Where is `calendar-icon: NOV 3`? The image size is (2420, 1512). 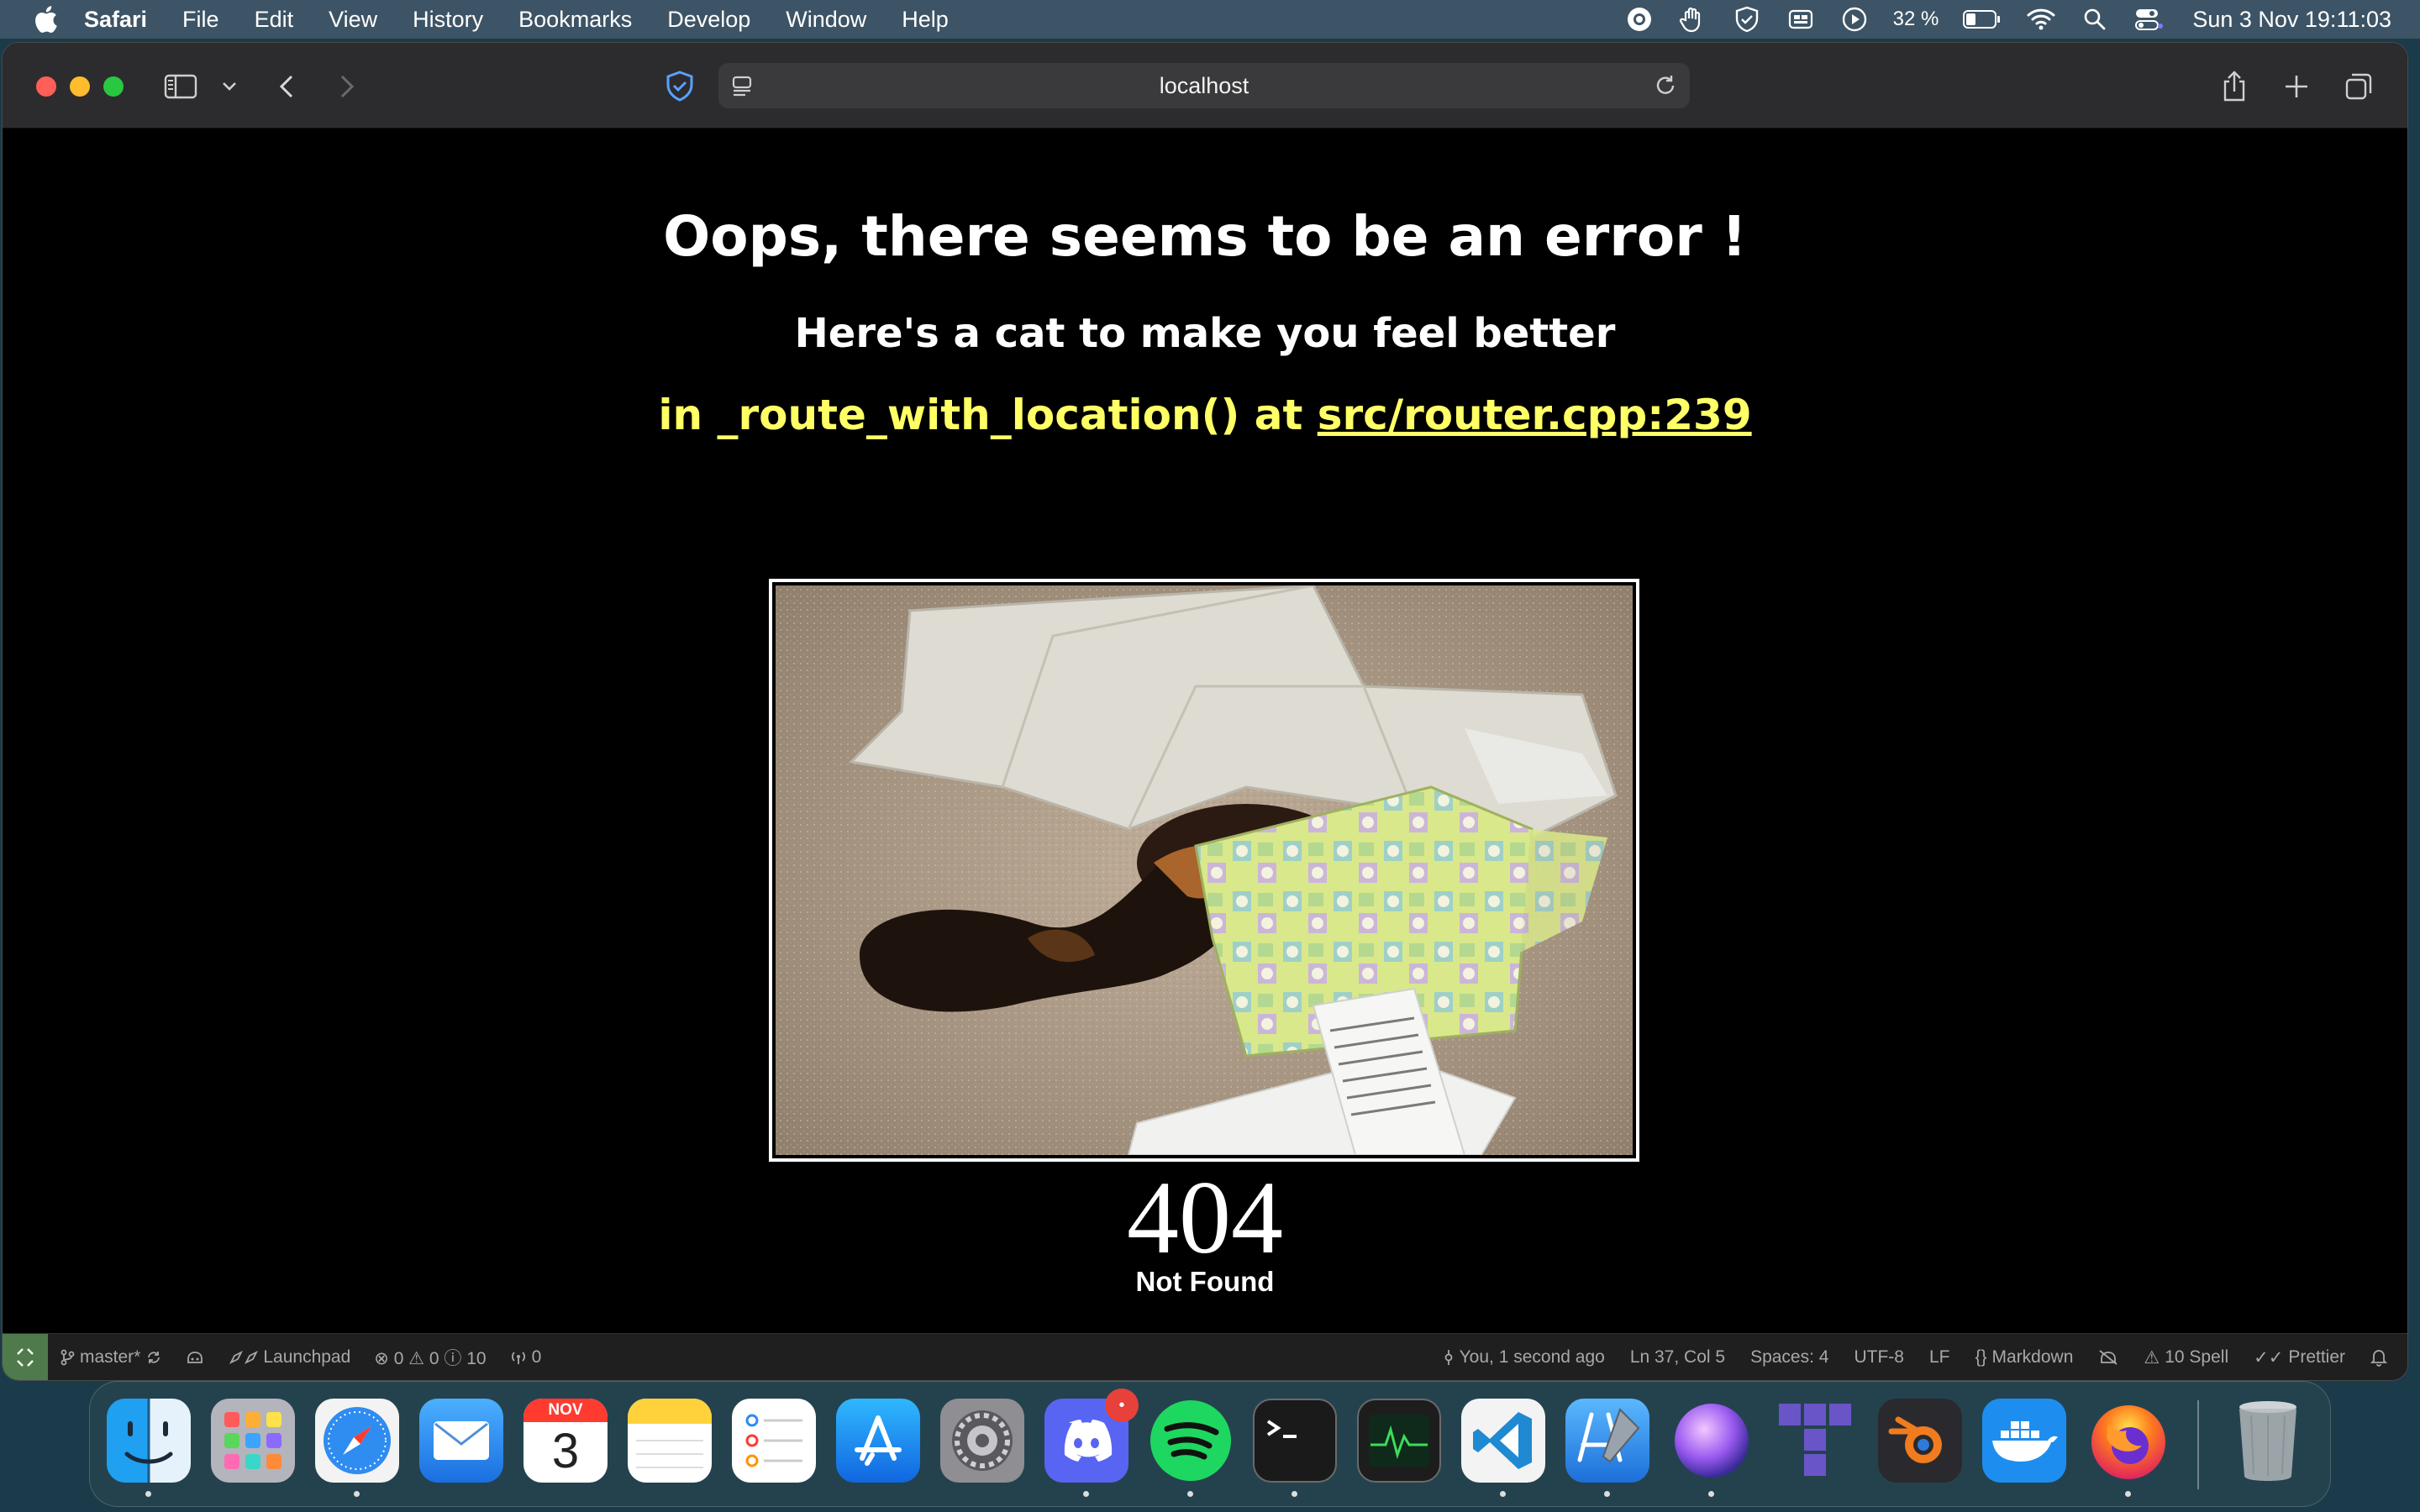 calendar-icon: NOV 3 is located at coordinates (566, 1441).